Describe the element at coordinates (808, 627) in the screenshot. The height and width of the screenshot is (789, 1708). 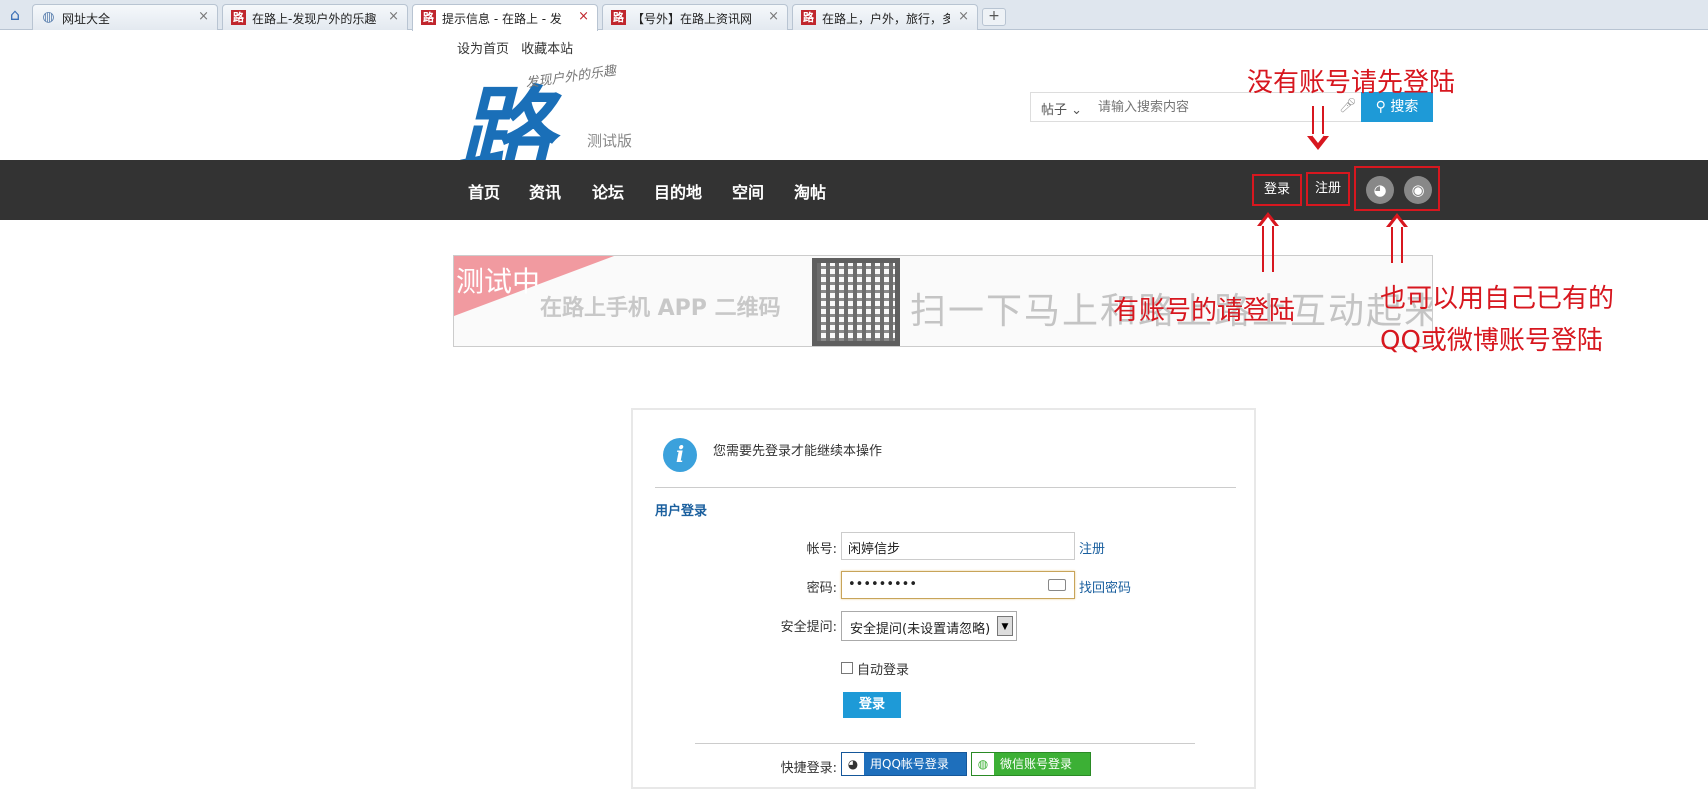
I see `security-question-label: 安全提问:` at that location.